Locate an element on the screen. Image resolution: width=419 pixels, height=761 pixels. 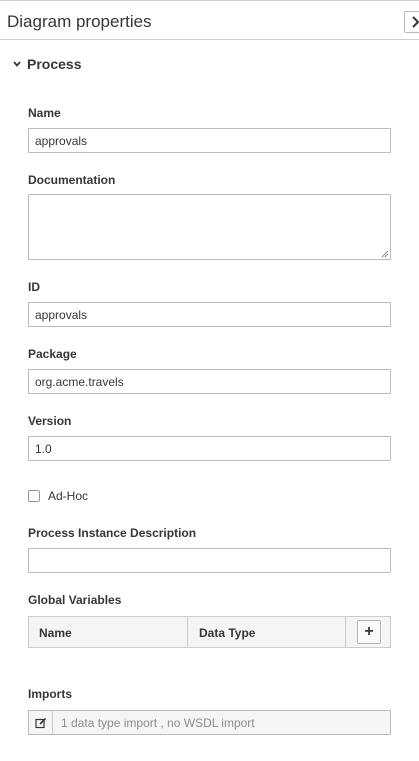
edit-icon is located at coordinates (40, 722).